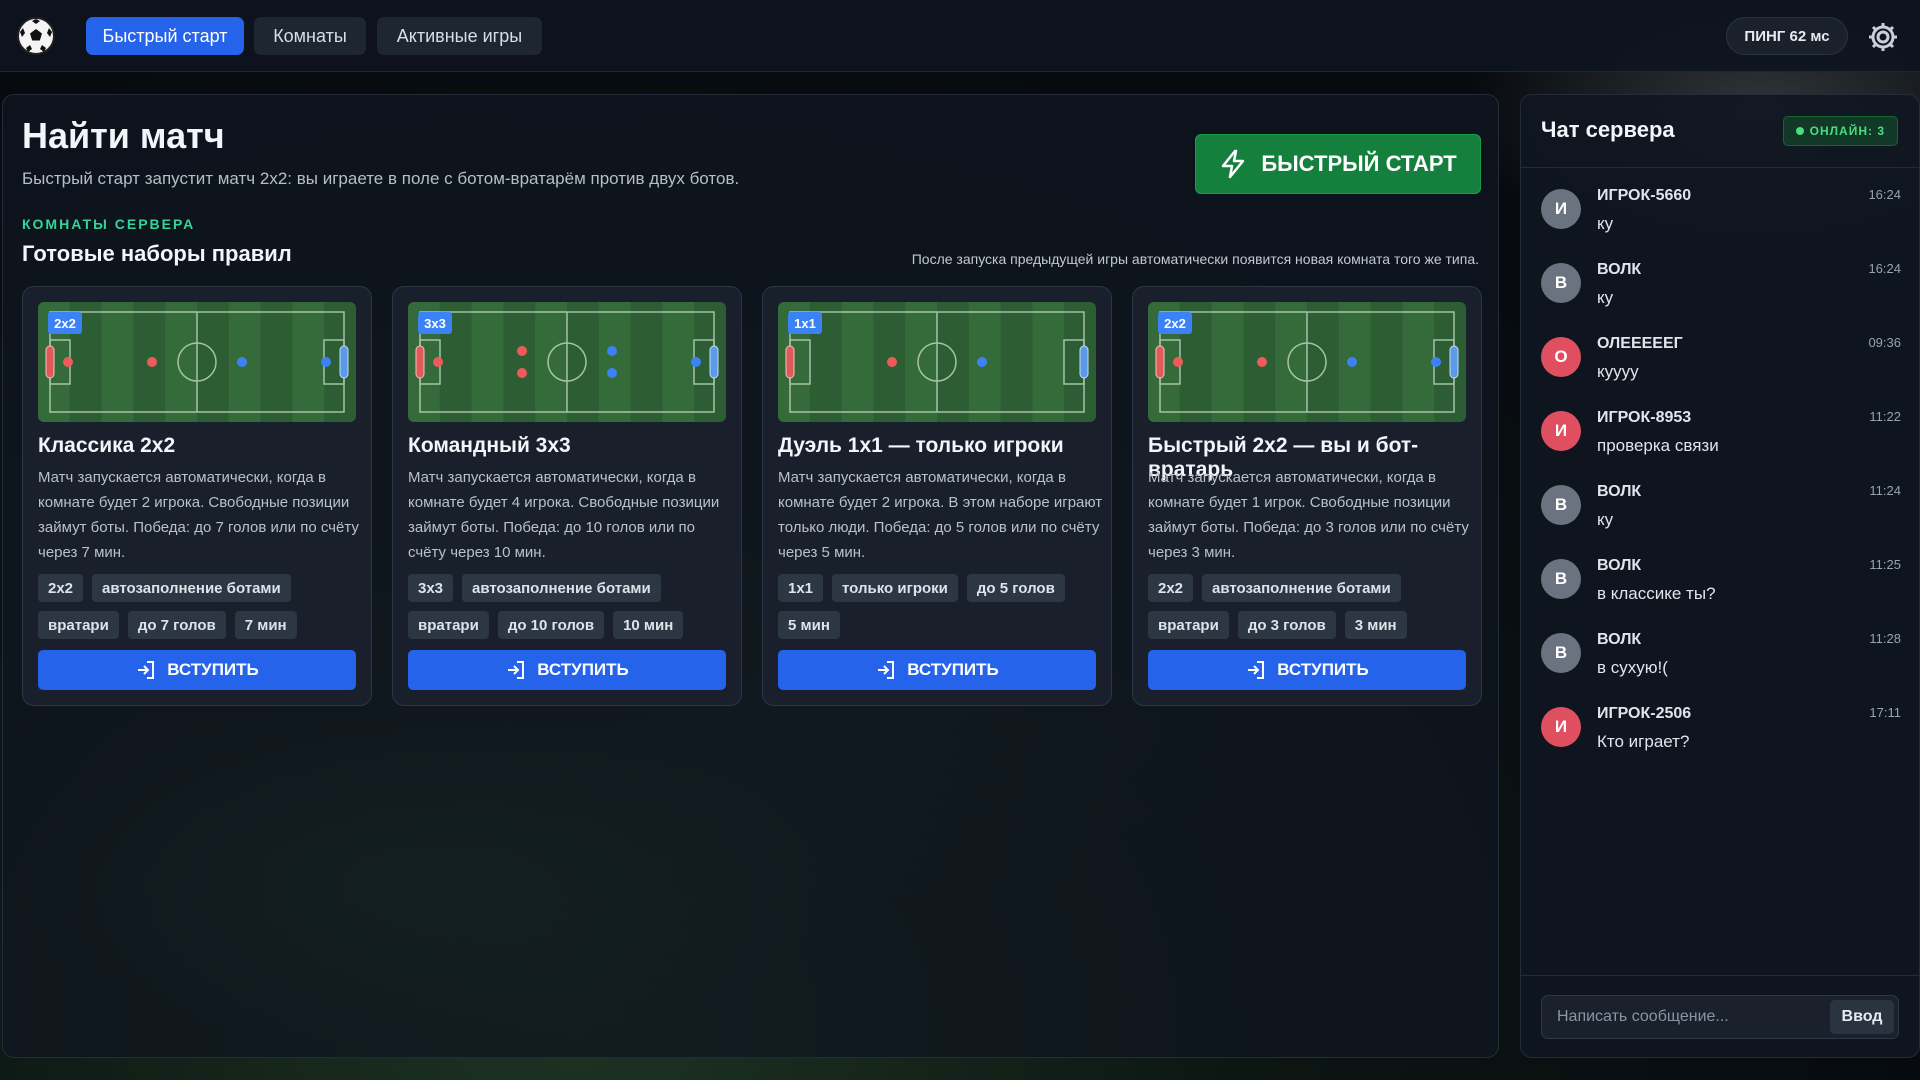  I want to click on chat-message-input, so click(1683, 1017).